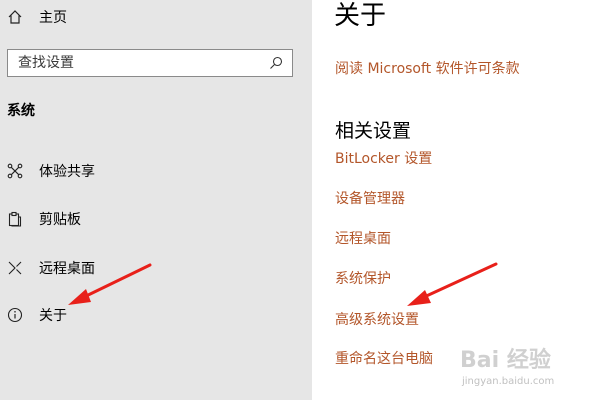  What do you see at coordinates (21, 111) in the screenshot?
I see `section-title: 系统` at bounding box center [21, 111].